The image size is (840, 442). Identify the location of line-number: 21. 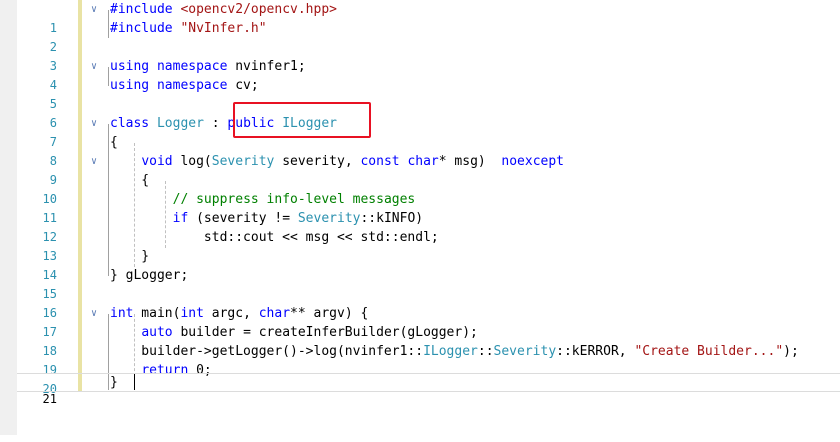
(49, 399).